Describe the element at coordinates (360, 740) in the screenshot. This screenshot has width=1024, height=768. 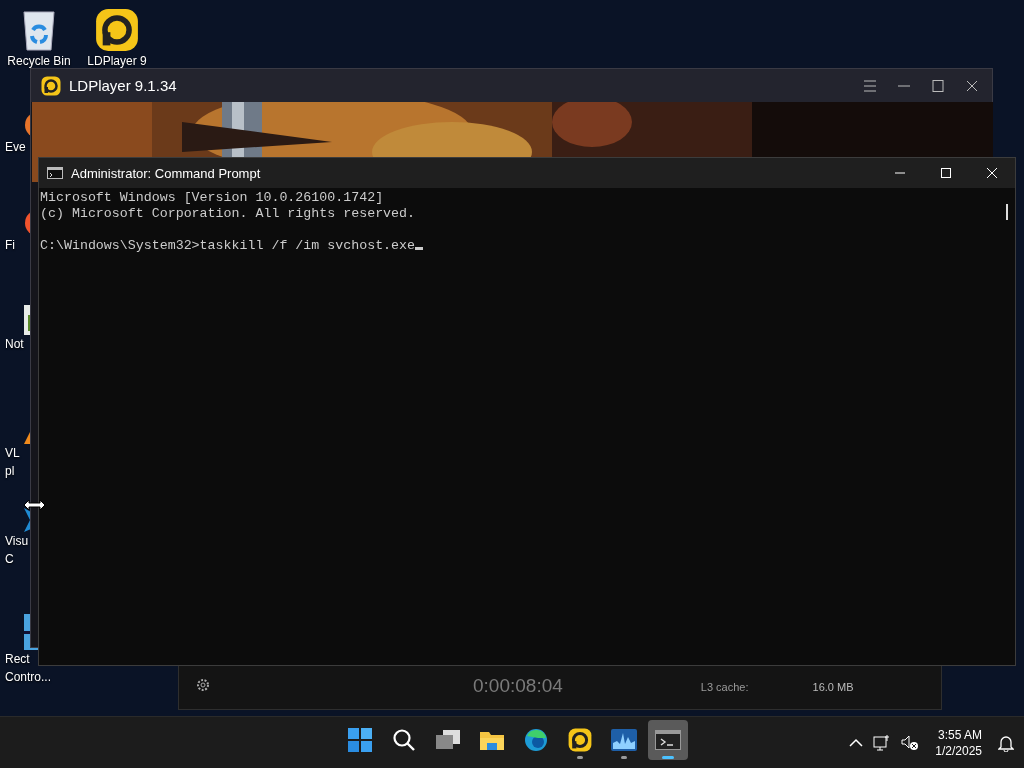
I see `windows-logo-icon` at that location.